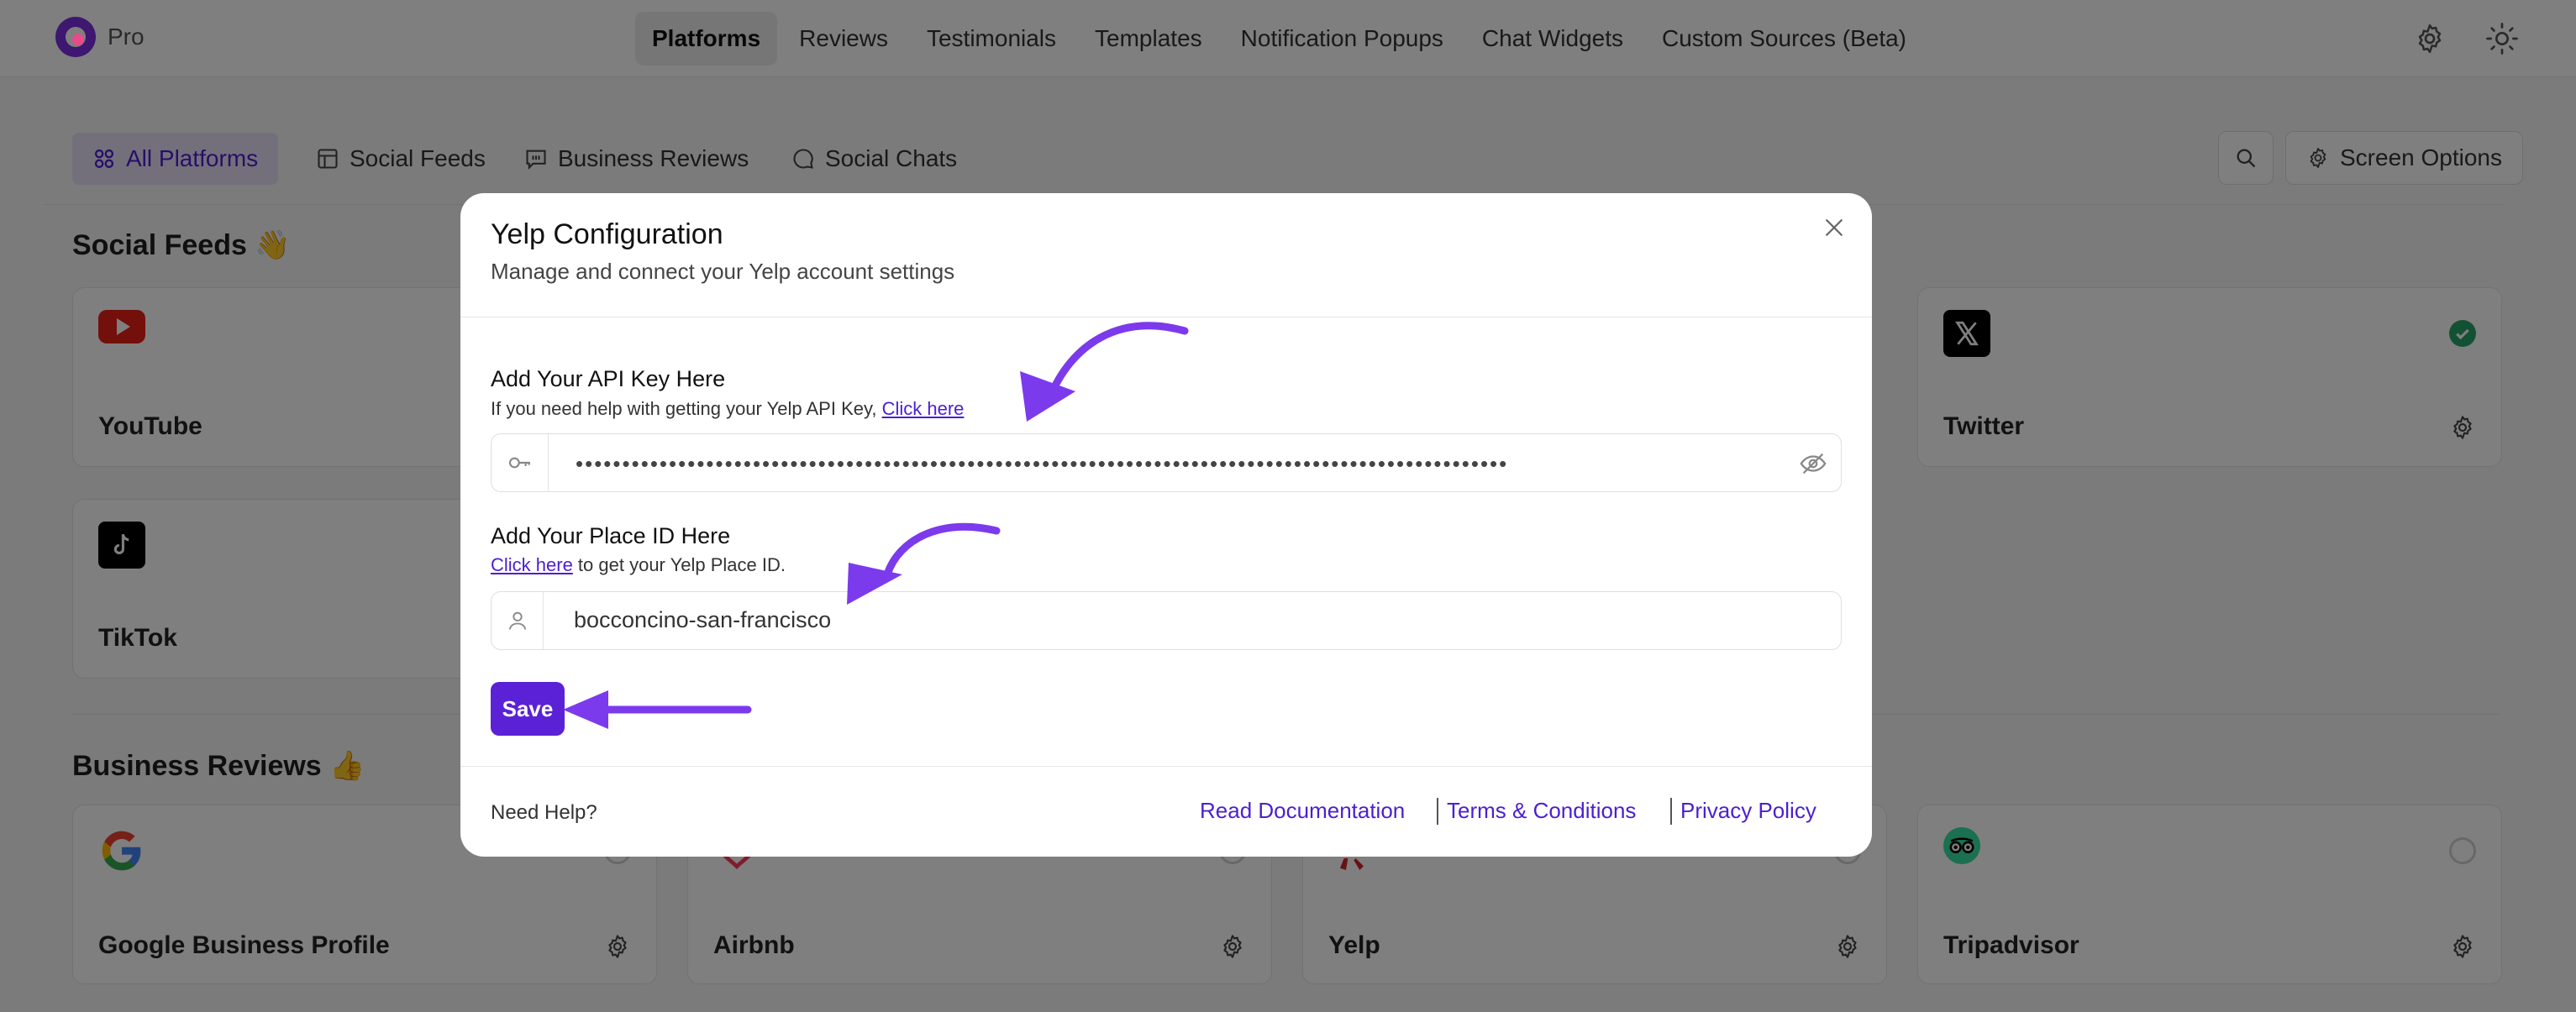 The height and width of the screenshot is (1012, 2576). Describe the element at coordinates (657, 709) in the screenshot. I see `annotation-arrow-save` at that location.